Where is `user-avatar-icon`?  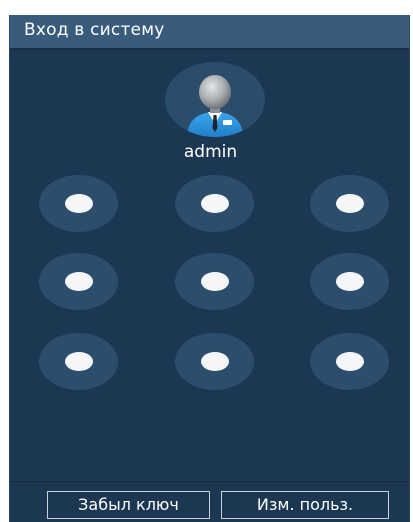 user-avatar-icon is located at coordinates (215, 106).